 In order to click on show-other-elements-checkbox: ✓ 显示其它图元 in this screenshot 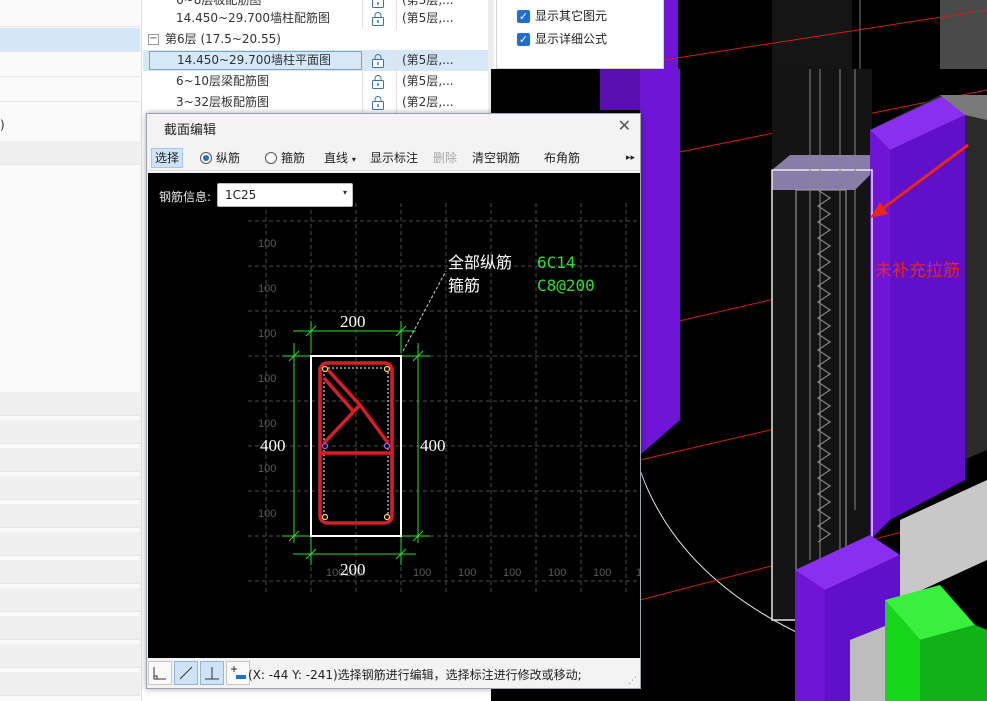, I will do `click(587, 17)`.